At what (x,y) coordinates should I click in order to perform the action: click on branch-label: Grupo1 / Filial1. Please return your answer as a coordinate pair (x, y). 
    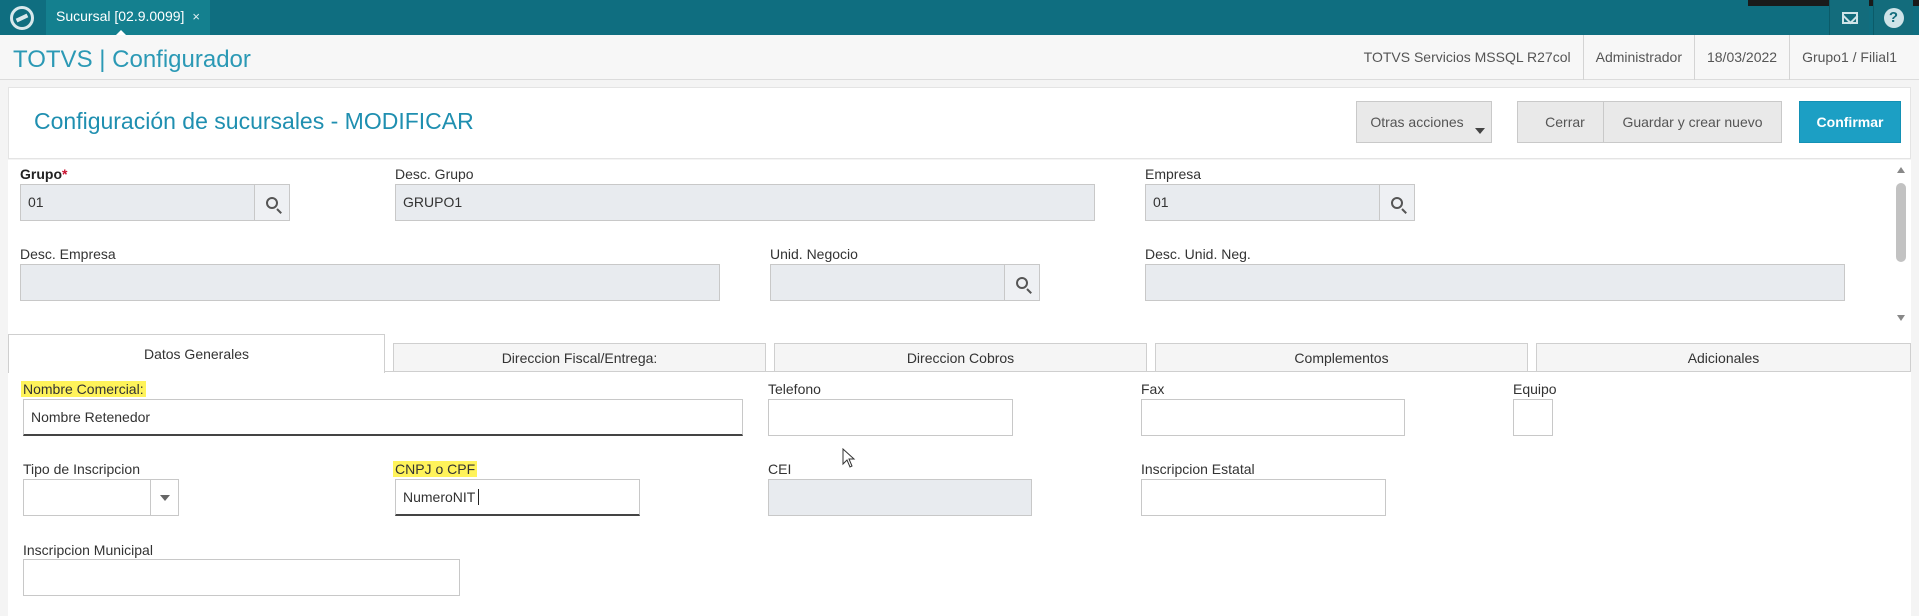
    Looking at the image, I should click on (1849, 57).